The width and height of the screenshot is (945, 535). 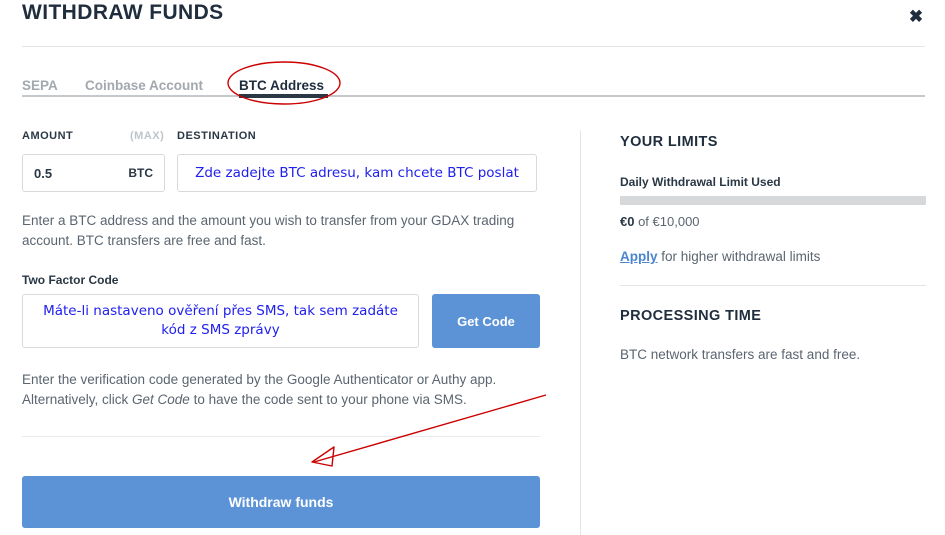 What do you see at coordinates (676, 221) in the screenshot?
I see `limit-total-amount: €10,000` at bounding box center [676, 221].